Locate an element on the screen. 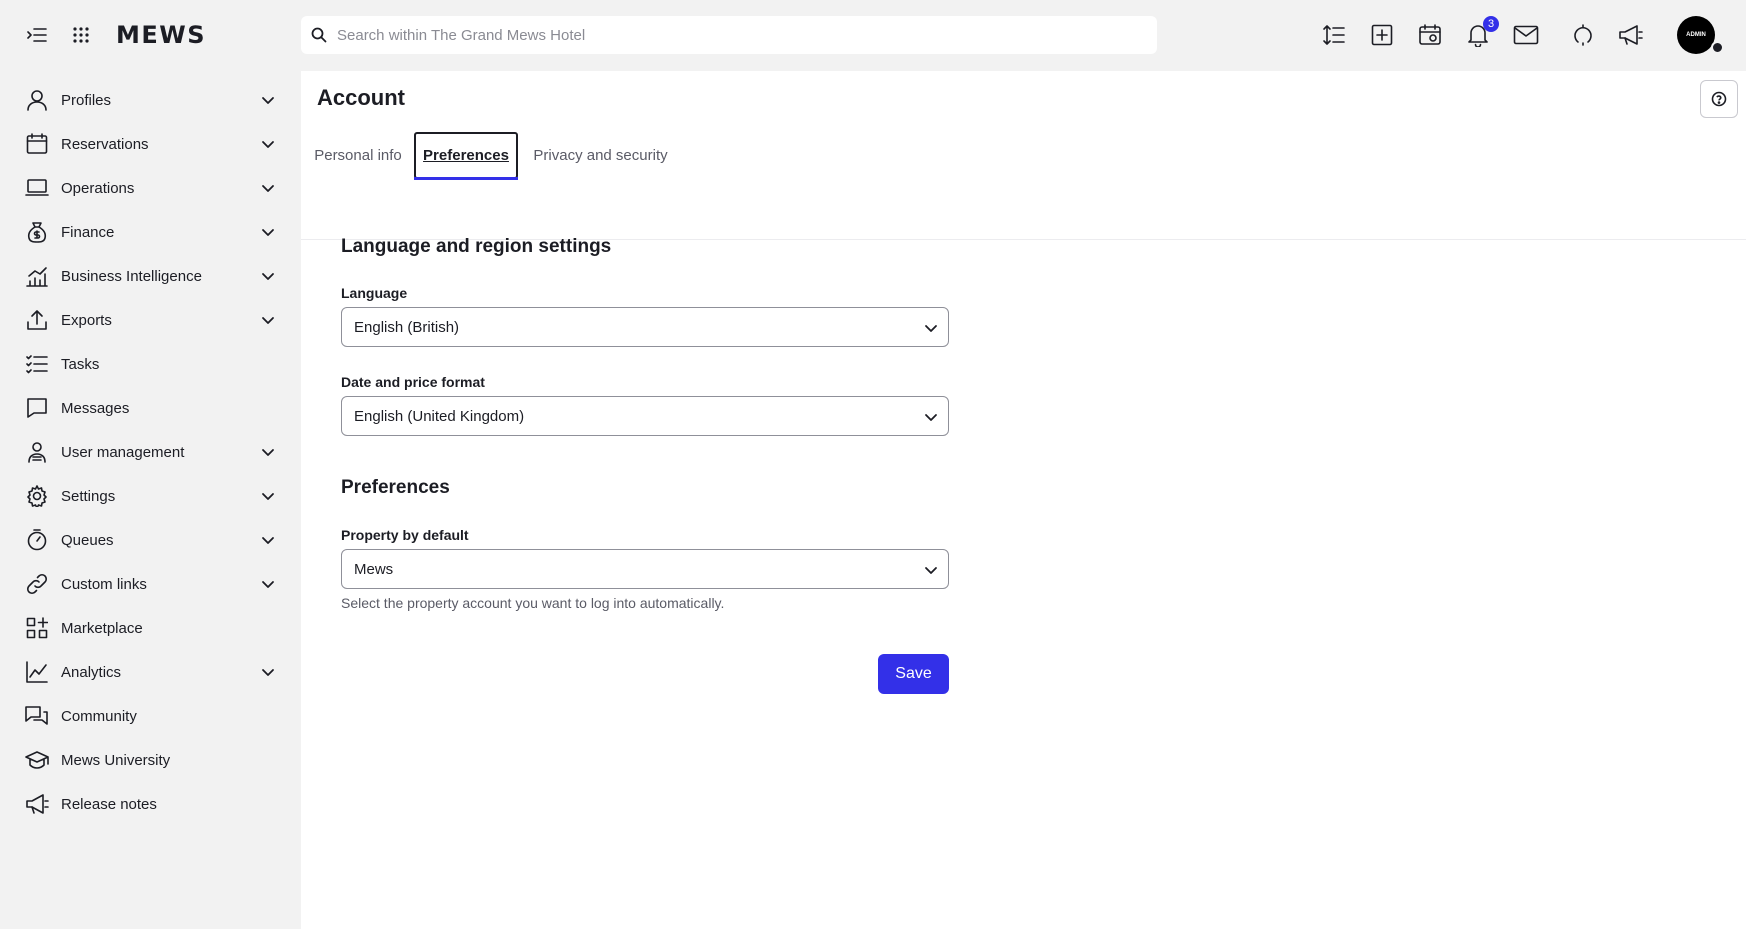 This screenshot has width=1746, height=929. search-icon is located at coordinates (319, 35).